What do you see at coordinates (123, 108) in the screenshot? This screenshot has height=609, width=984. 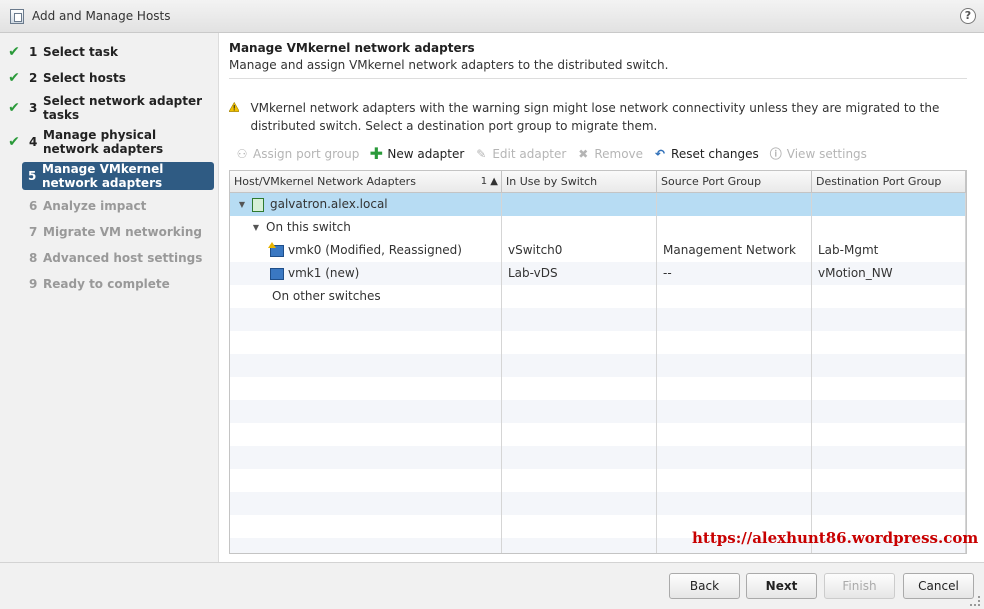 I see `step-label: Select network adapter tasks` at bounding box center [123, 108].